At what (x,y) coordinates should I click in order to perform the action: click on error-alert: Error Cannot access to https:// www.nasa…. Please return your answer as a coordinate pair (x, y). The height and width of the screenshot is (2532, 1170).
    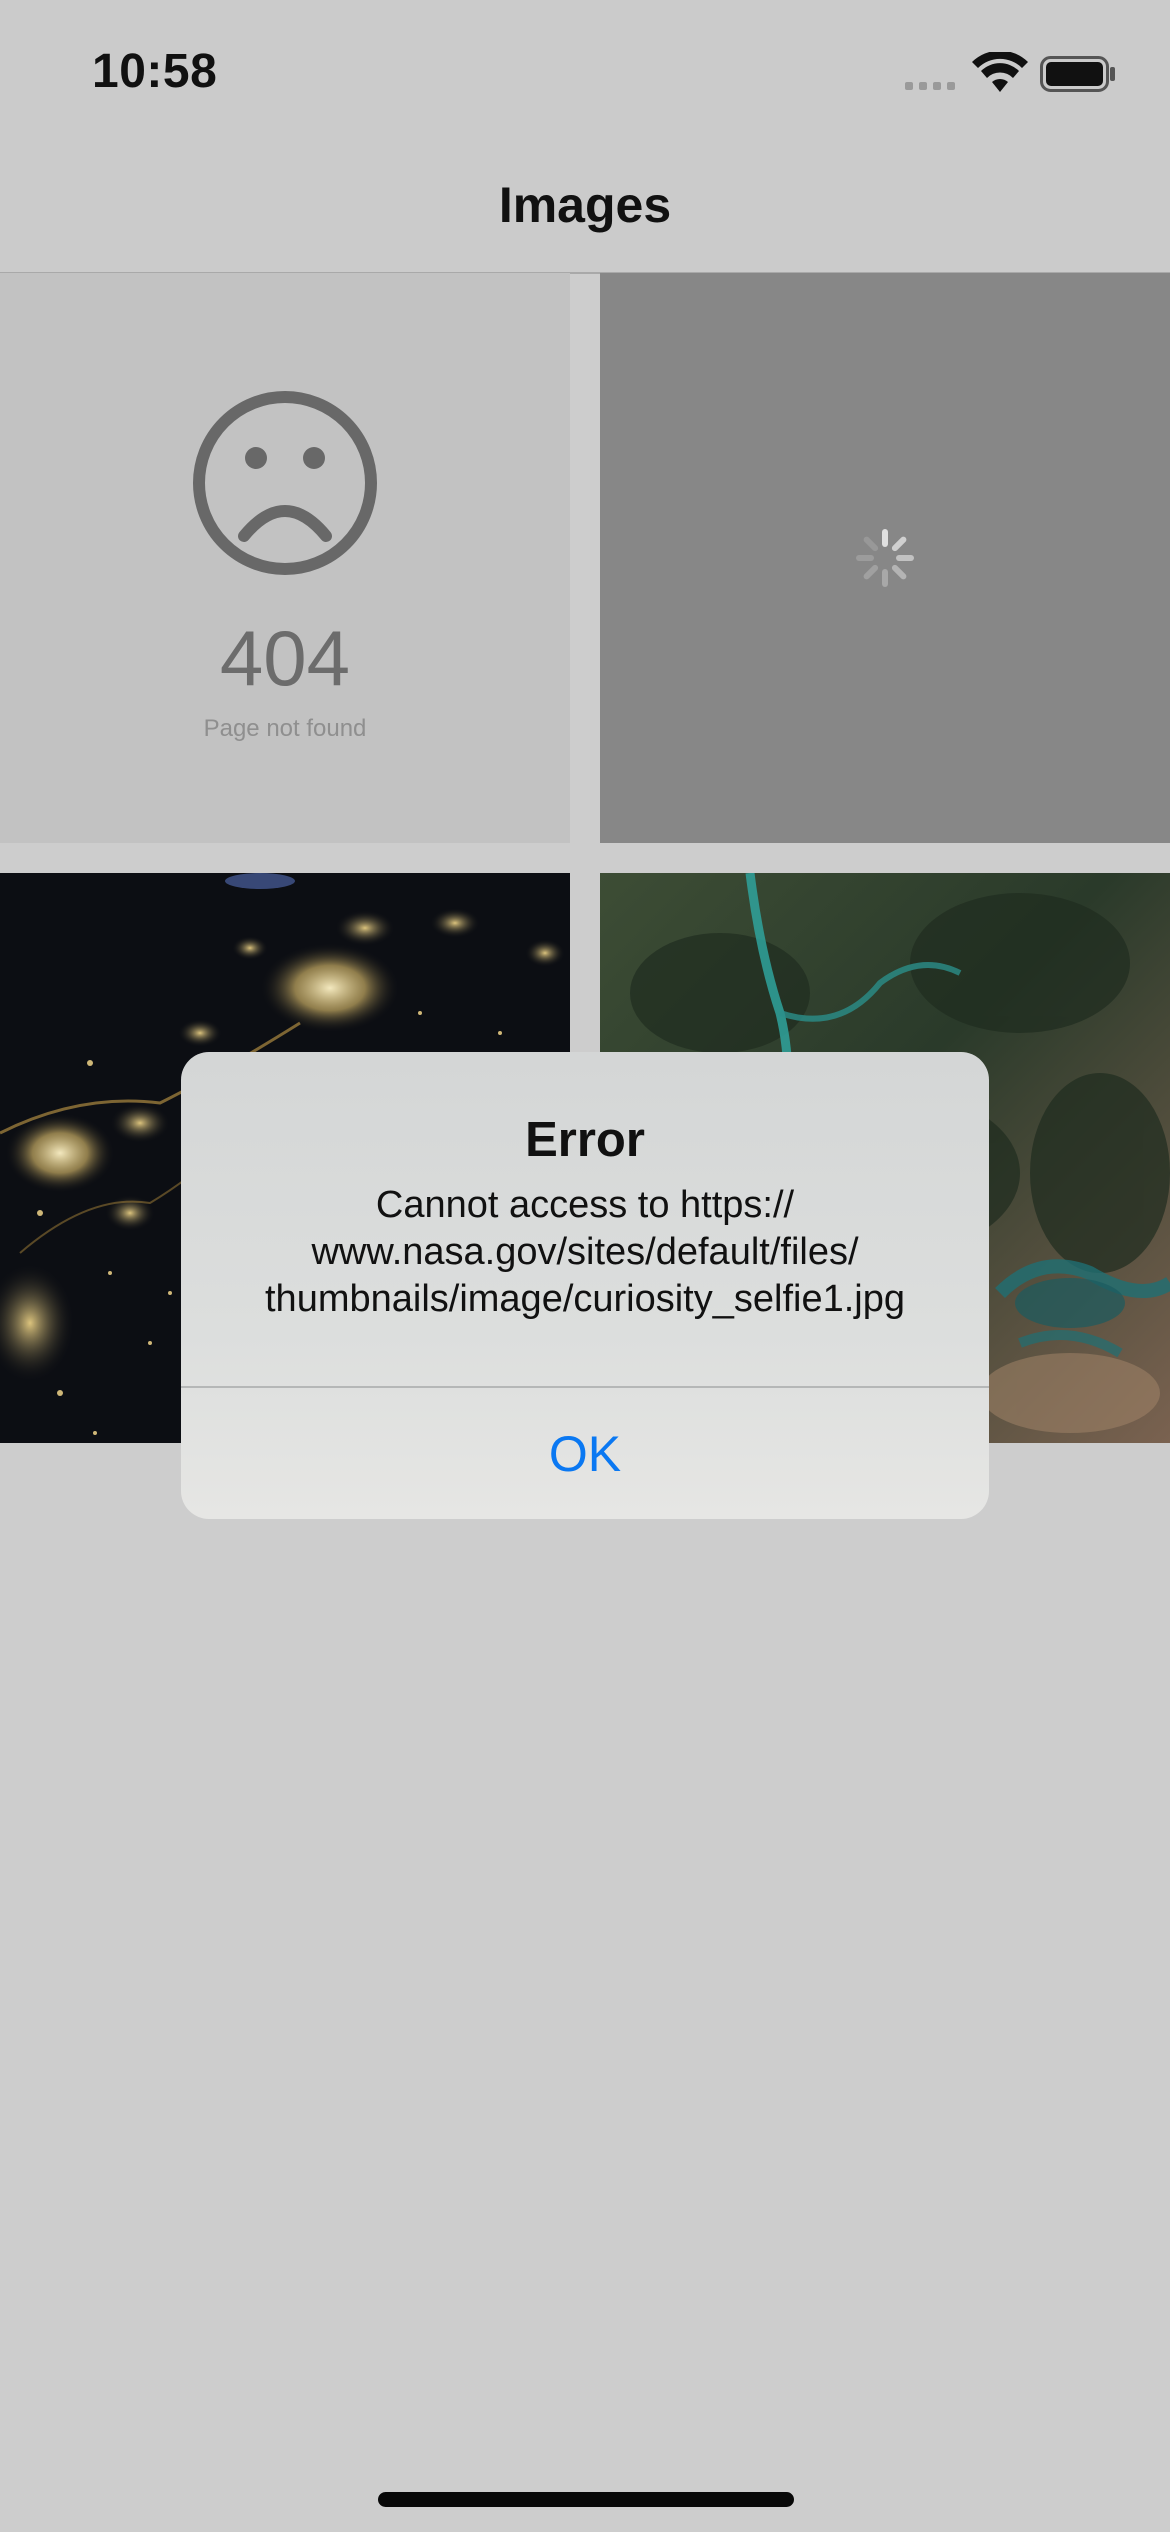
    Looking at the image, I should click on (585, 1285).